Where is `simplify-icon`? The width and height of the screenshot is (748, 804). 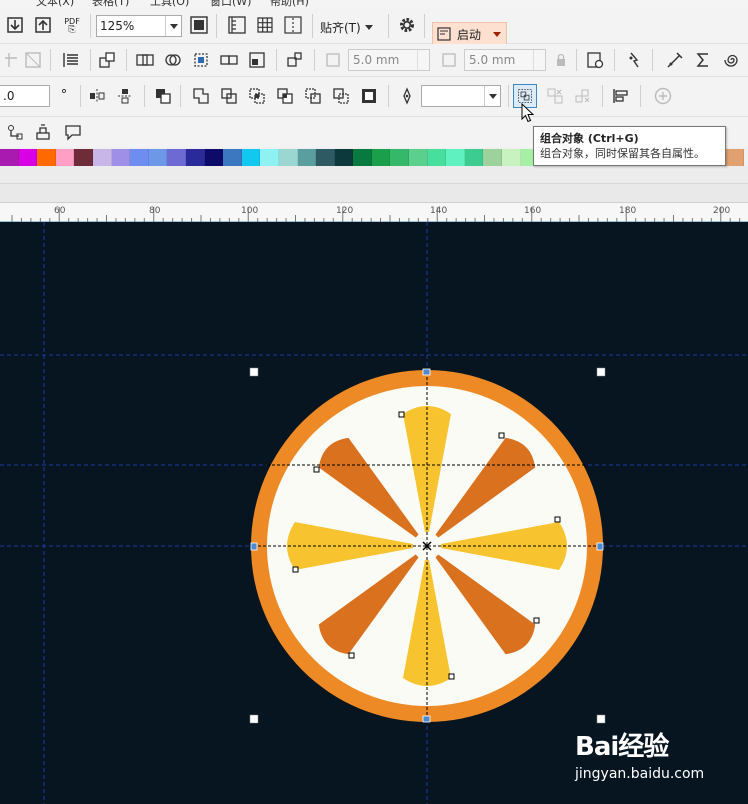
simplify-icon is located at coordinates (229, 60).